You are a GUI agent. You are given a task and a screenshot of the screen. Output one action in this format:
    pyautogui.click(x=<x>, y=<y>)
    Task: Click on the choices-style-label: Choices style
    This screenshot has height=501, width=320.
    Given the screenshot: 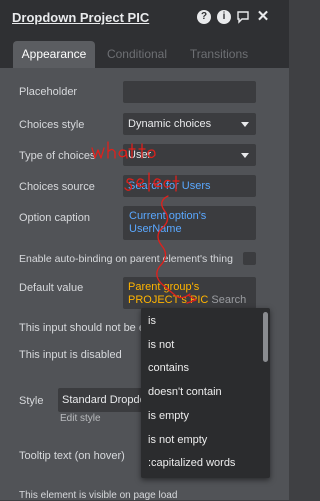 What is the action you would take?
    pyautogui.click(x=52, y=125)
    